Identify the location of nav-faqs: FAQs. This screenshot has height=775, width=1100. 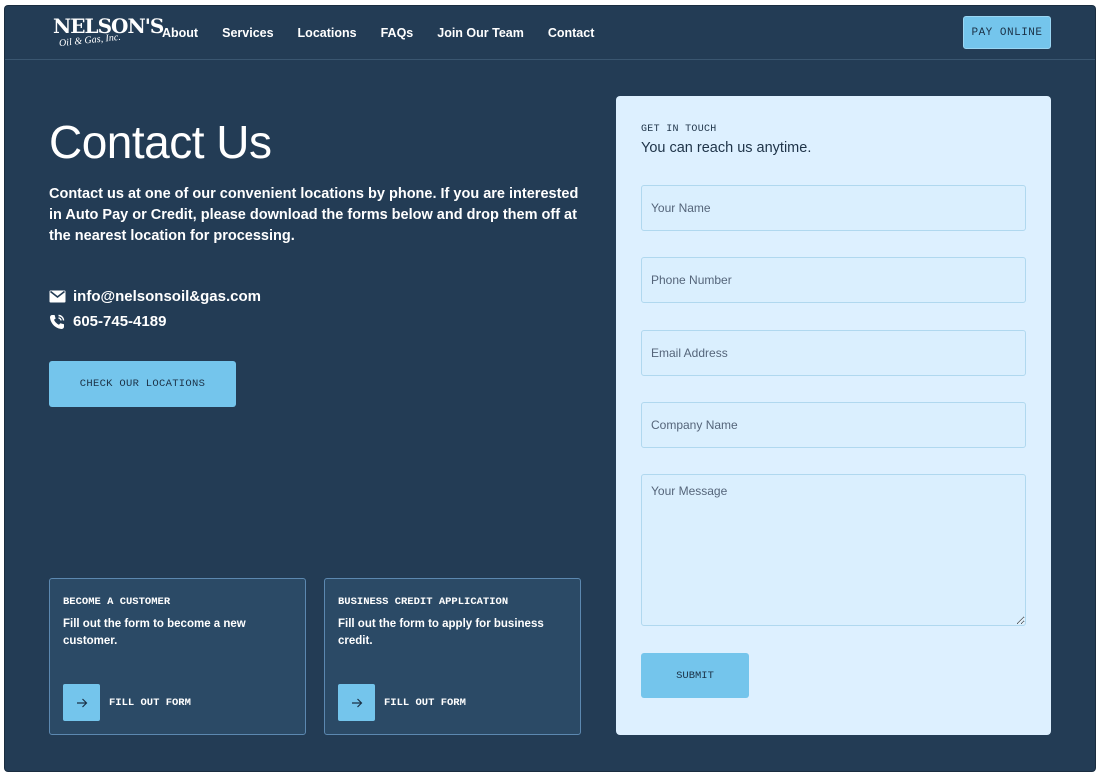
(397, 33).